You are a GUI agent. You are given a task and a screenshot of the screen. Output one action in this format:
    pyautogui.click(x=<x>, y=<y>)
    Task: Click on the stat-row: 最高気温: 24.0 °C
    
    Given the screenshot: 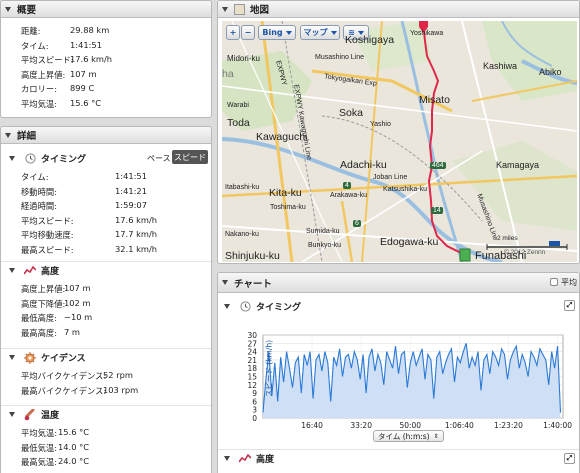 What is the action you would take?
    pyautogui.click(x=116, y=462)
    